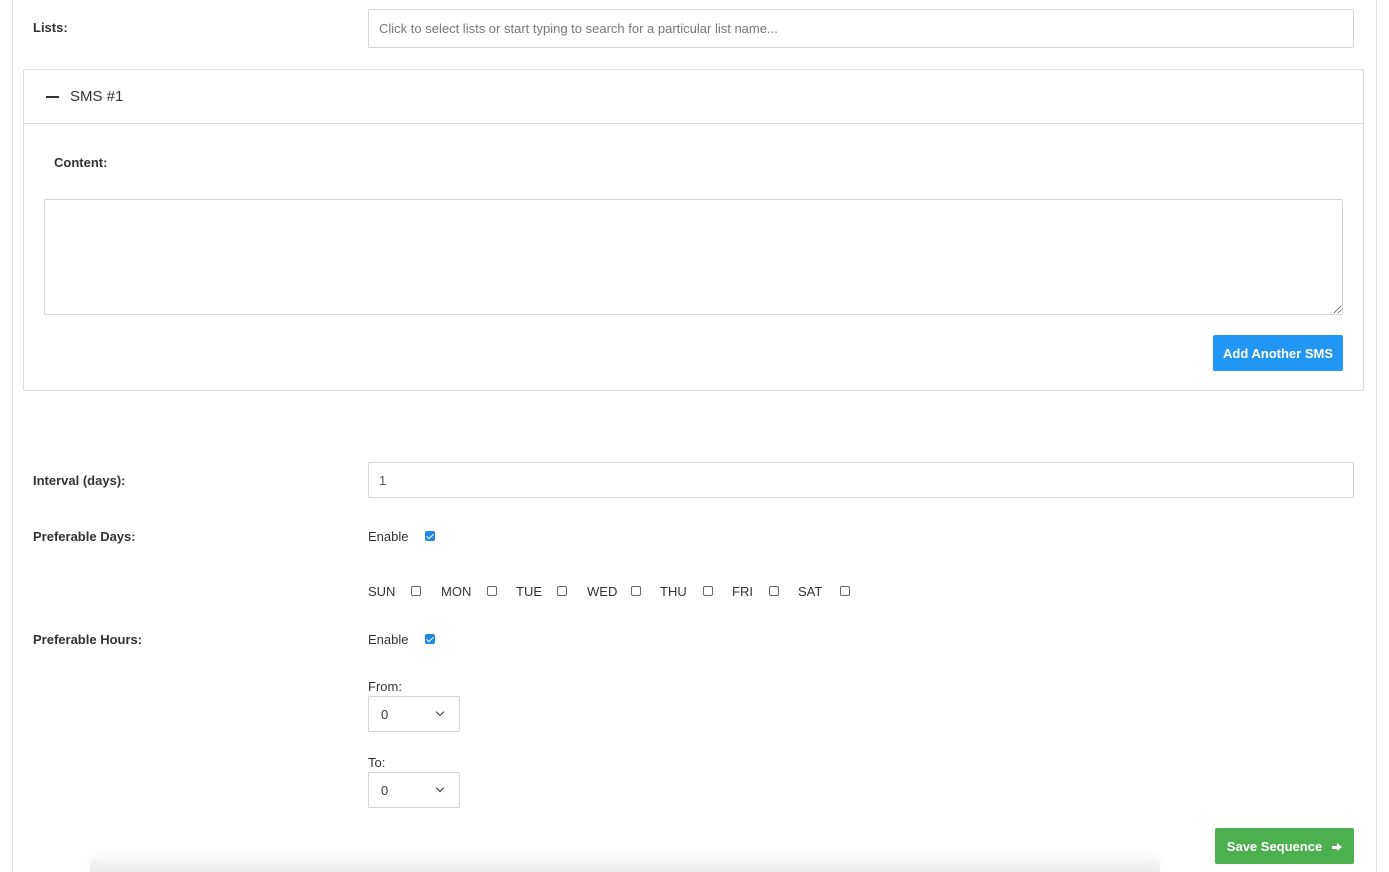  What do you see at coordinates (97, 96) in the screenshot?
I see `sms-panel-title: SMS #1` at bounding box center [97, 96].